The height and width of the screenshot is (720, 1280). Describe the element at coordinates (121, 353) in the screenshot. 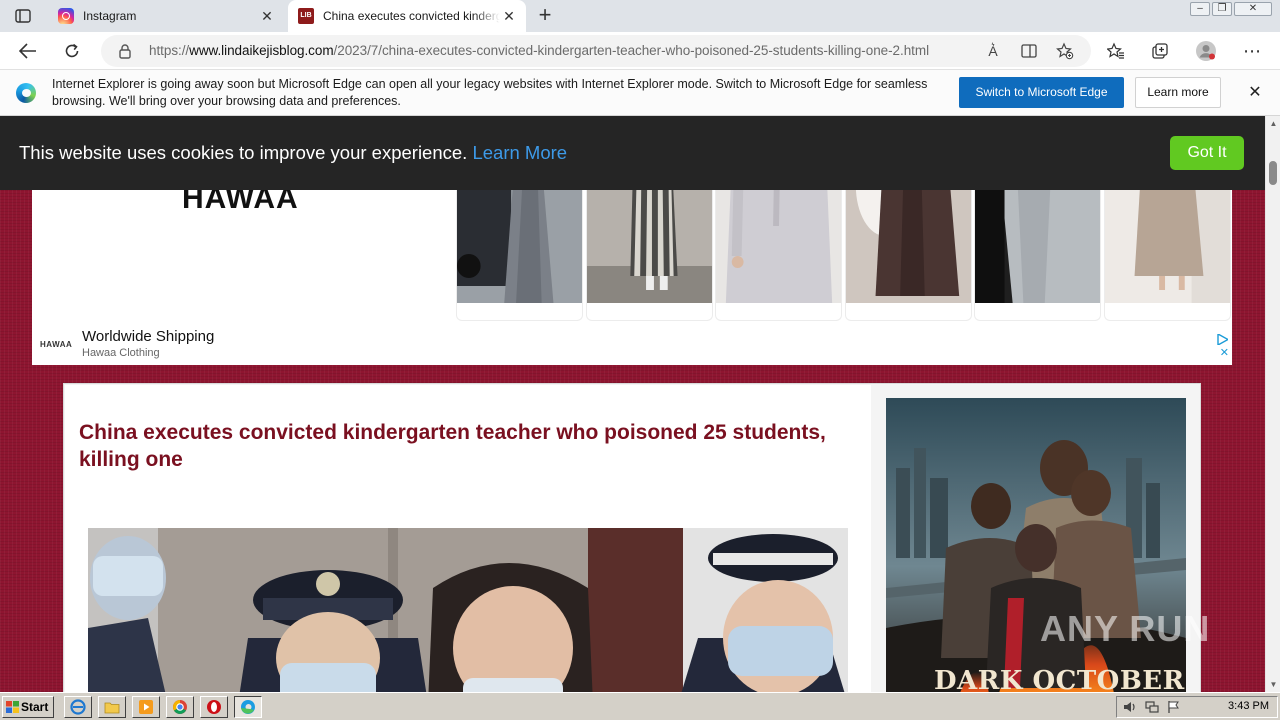

I see `ad-source: Hawaa Clothing` at that location.